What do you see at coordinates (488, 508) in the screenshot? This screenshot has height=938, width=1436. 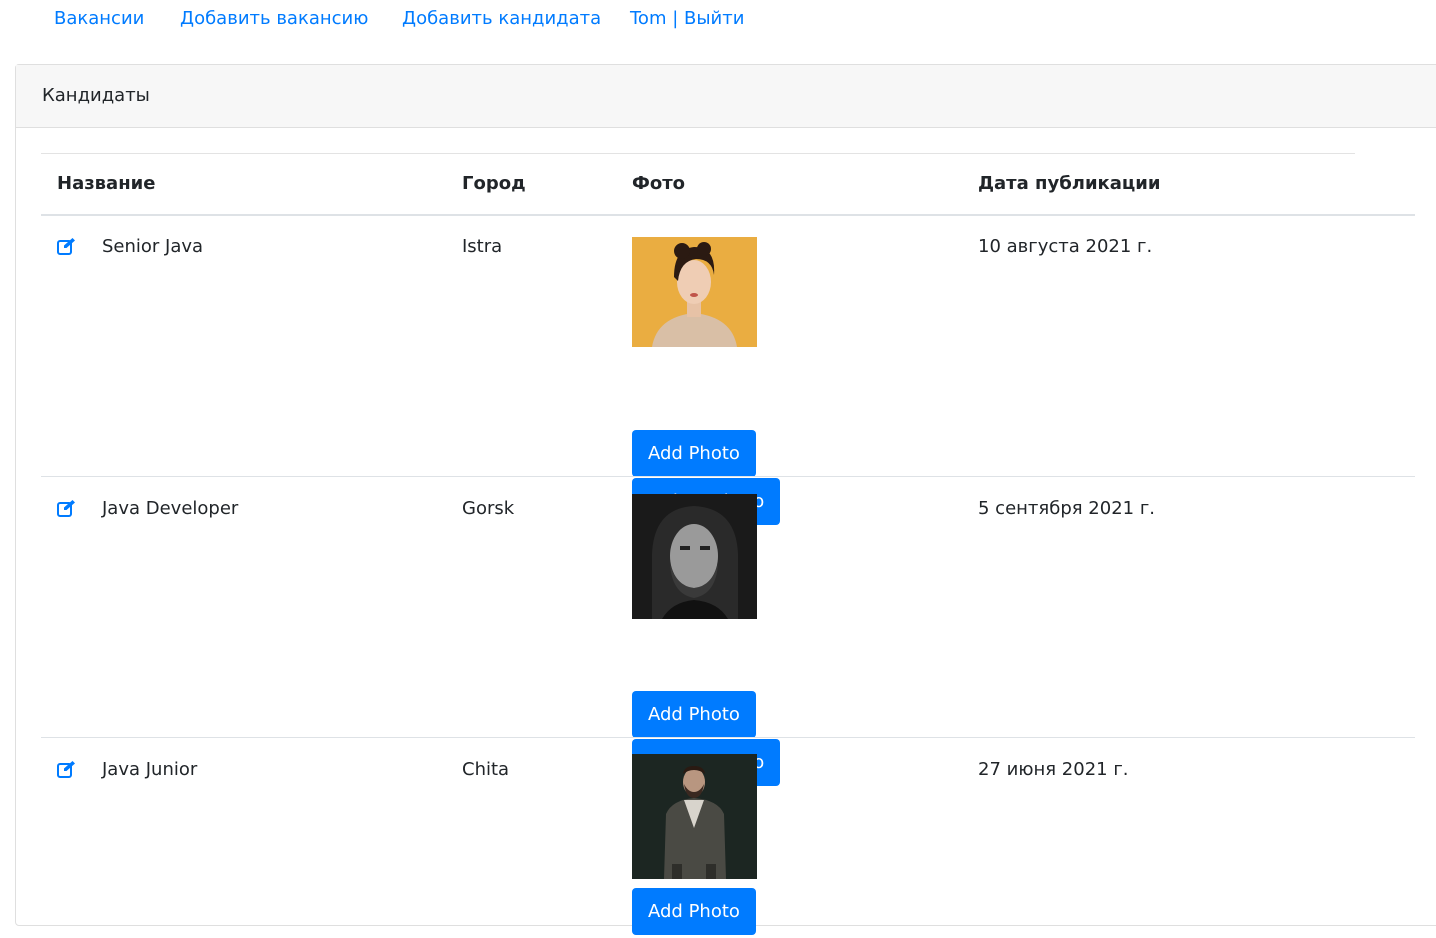 I see `candidate-city: Gorsk` at bounding box center [488, 508].